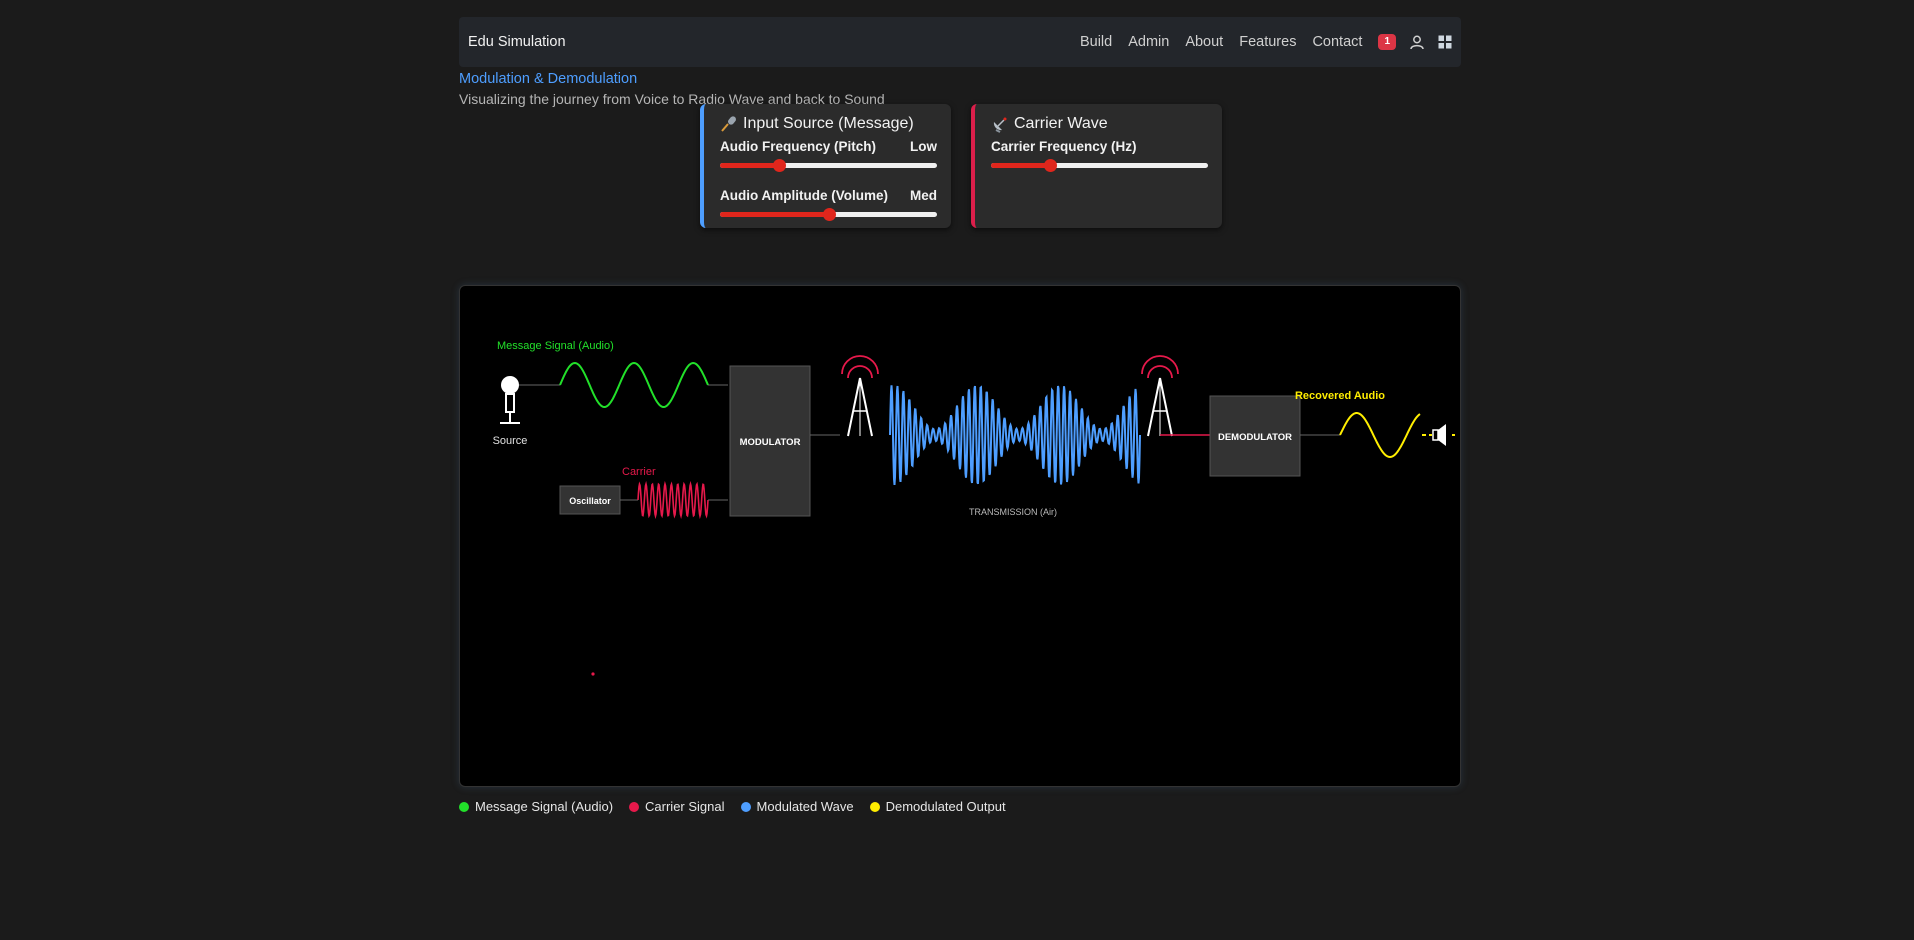  What do you see at coordinates (555, 346) in the screenshot?
I see `message-signal-label: Message Signal (Audio)` at bounding box center [555, 346].